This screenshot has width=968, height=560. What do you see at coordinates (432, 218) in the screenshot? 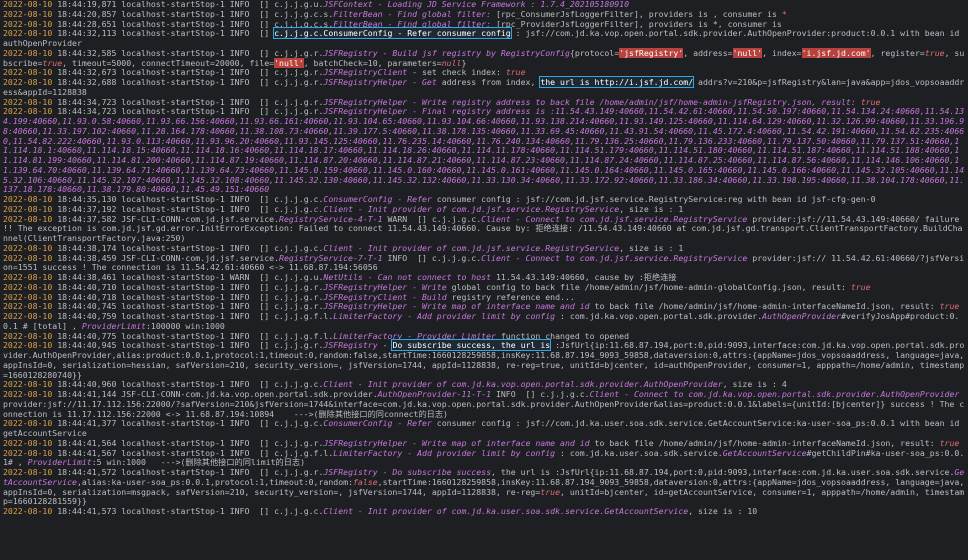
I see `log-text: WARN [] c.j.j.g.c.` at bounding box center [432, 218].